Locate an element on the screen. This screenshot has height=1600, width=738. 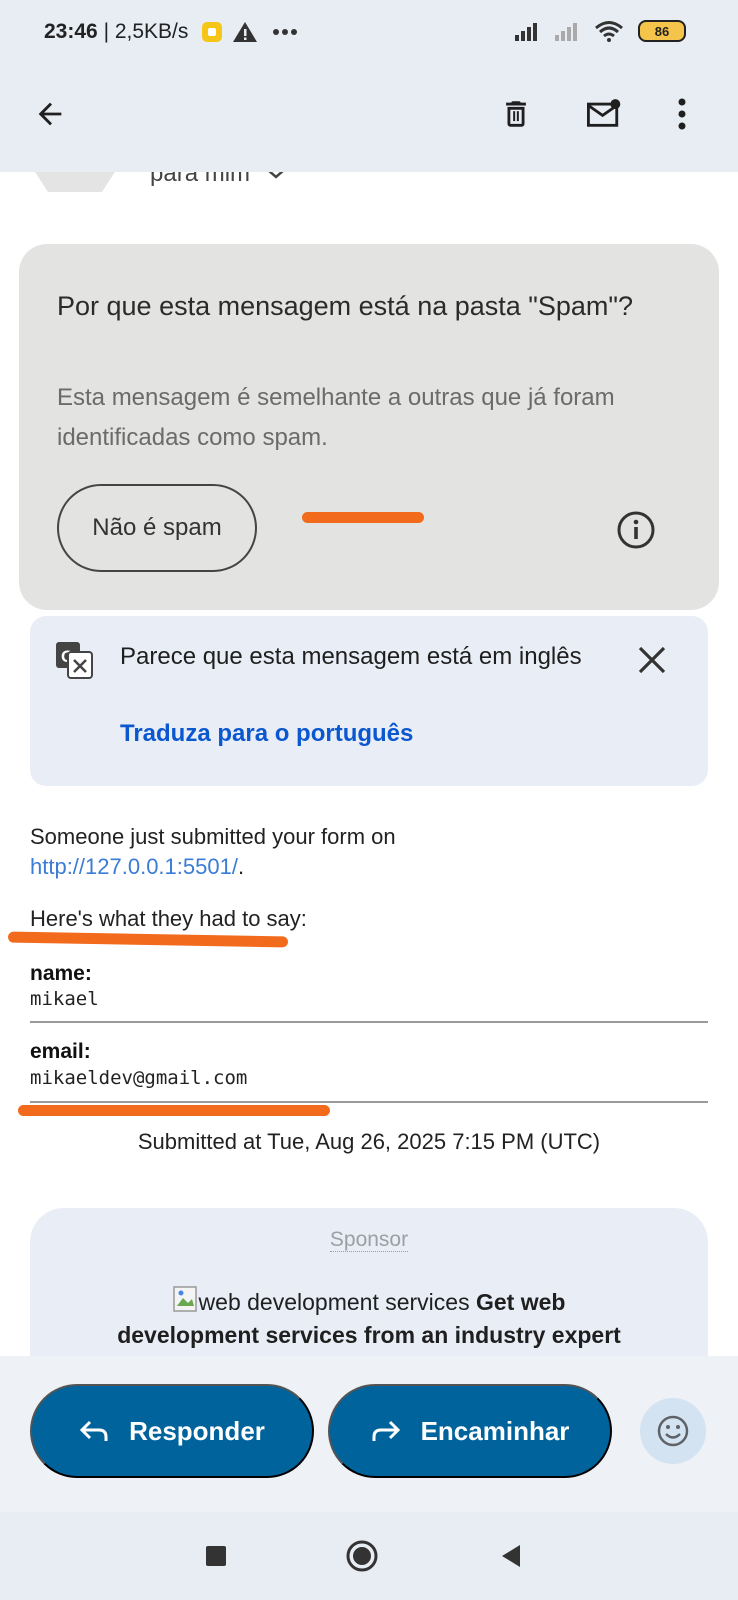
system-nav-bar is located at coordinates (369, 1556).